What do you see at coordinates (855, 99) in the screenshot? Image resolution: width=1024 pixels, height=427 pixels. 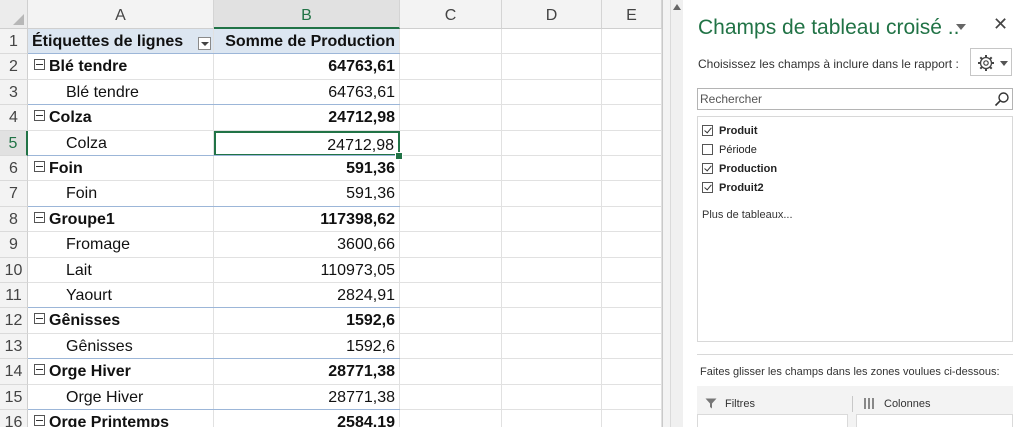 I see `field-search-input: Rechercher` at bounding box center [855, 99].